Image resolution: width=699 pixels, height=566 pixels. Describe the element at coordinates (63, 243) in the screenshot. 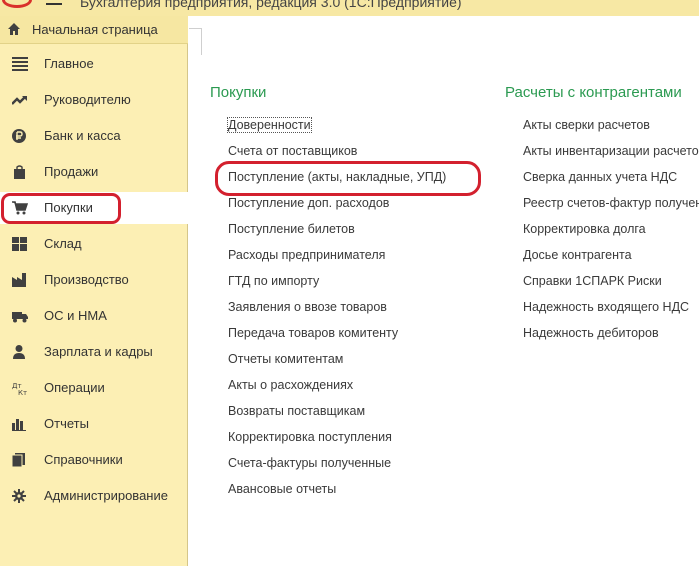

I see `sidebar-item-label: Склад` at that location.